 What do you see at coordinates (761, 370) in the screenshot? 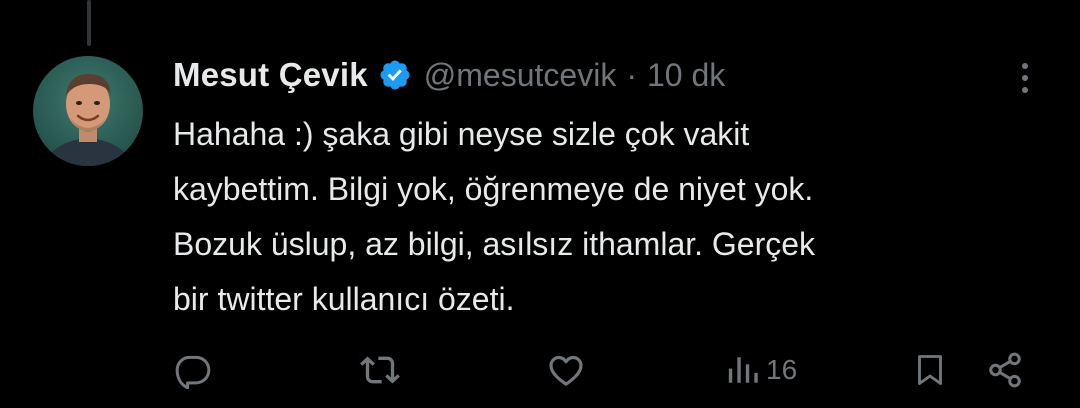
I see `views-button: 16` at bounding box center [761, 370].